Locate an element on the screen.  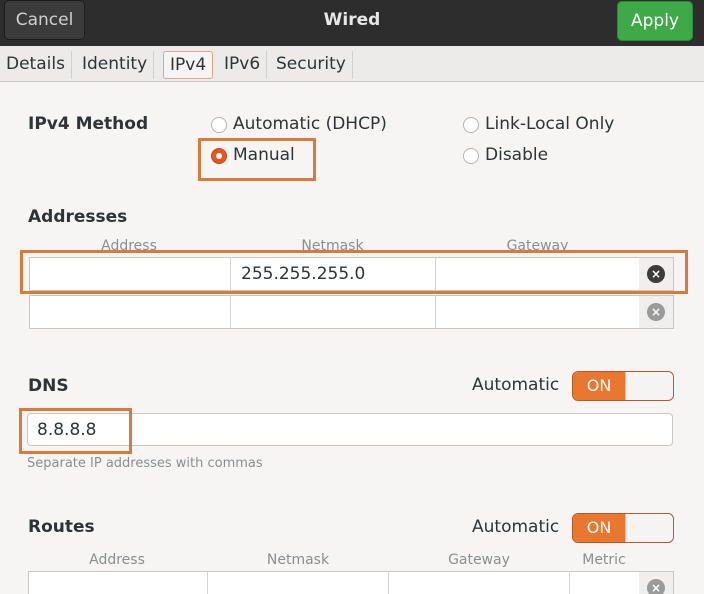
radio-link-local is located at coordinates (471, 125).